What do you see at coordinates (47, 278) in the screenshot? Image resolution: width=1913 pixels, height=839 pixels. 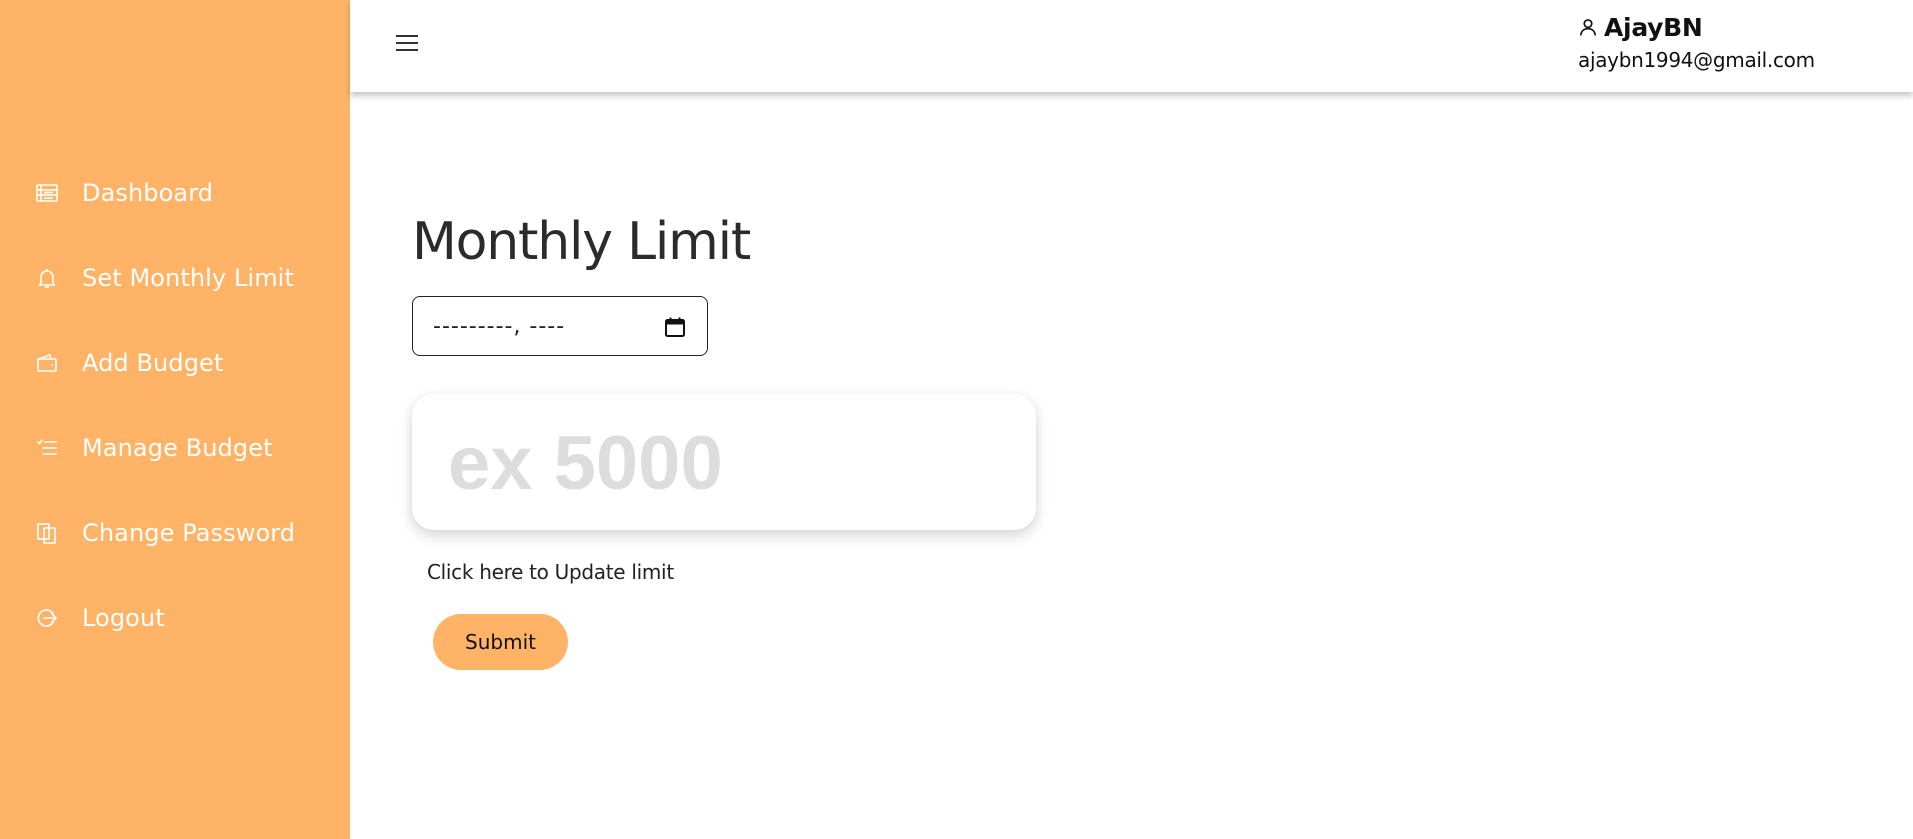 I see `bell-icon` at bounding box center [47, 278].